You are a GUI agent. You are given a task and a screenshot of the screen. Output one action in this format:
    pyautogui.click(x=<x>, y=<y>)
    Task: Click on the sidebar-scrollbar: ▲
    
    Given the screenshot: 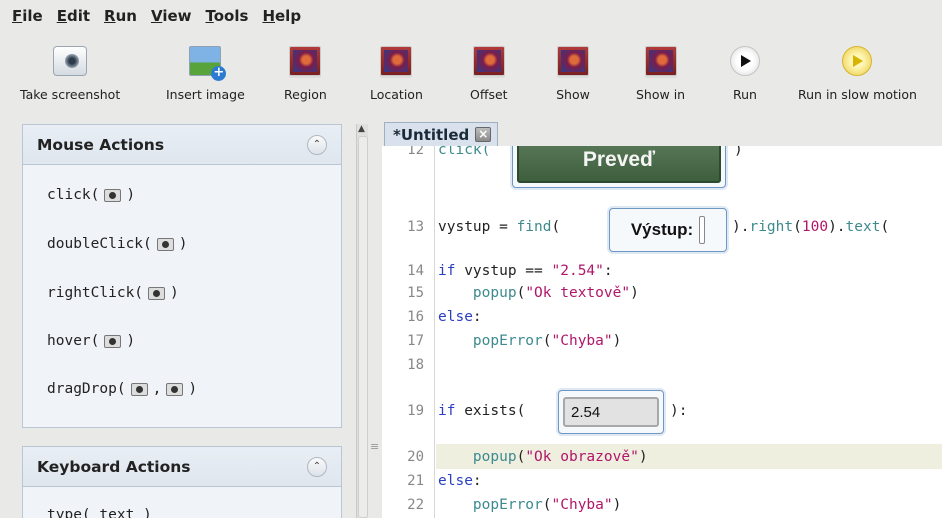 What is the action you would take?
    pyautogui.click(x=362, y=321)
    